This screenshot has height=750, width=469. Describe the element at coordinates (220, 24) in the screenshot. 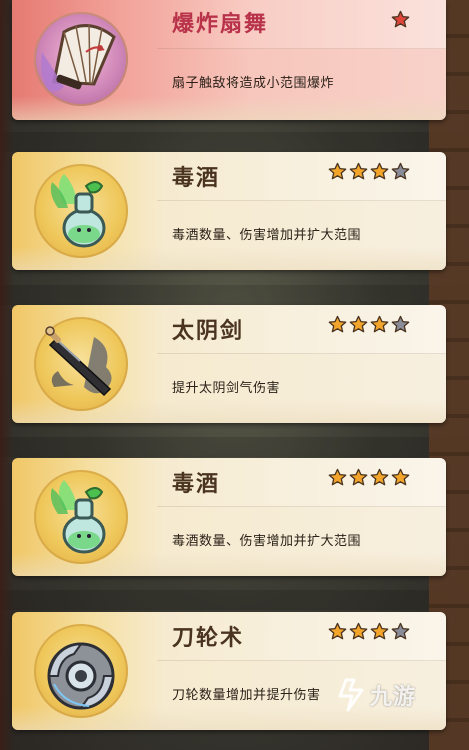

I see `skill-title: 爆炸扇舞` at that location.